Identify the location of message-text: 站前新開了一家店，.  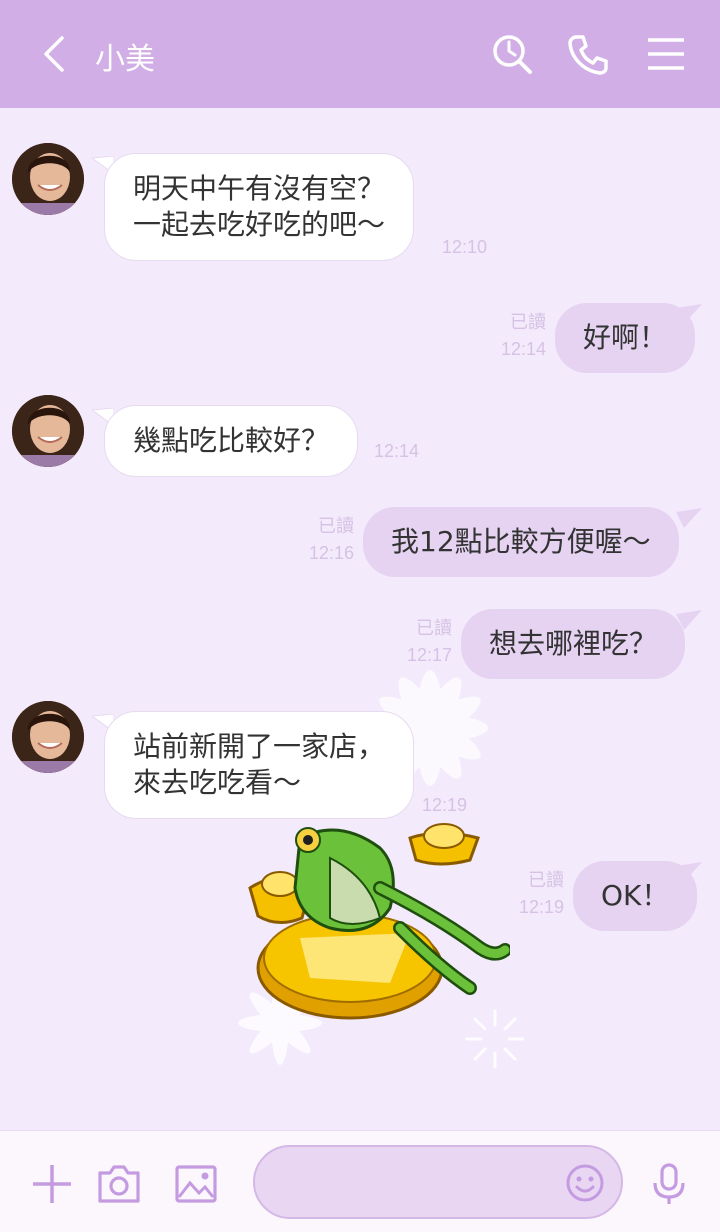
(259, 746).